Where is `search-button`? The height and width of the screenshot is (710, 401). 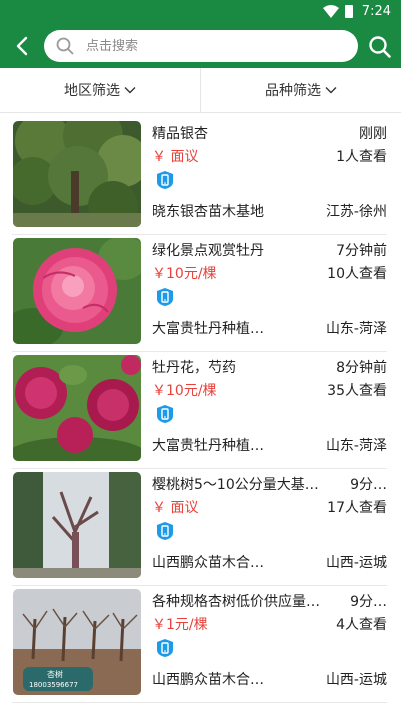
search-button is located at coordinates (380, 47).